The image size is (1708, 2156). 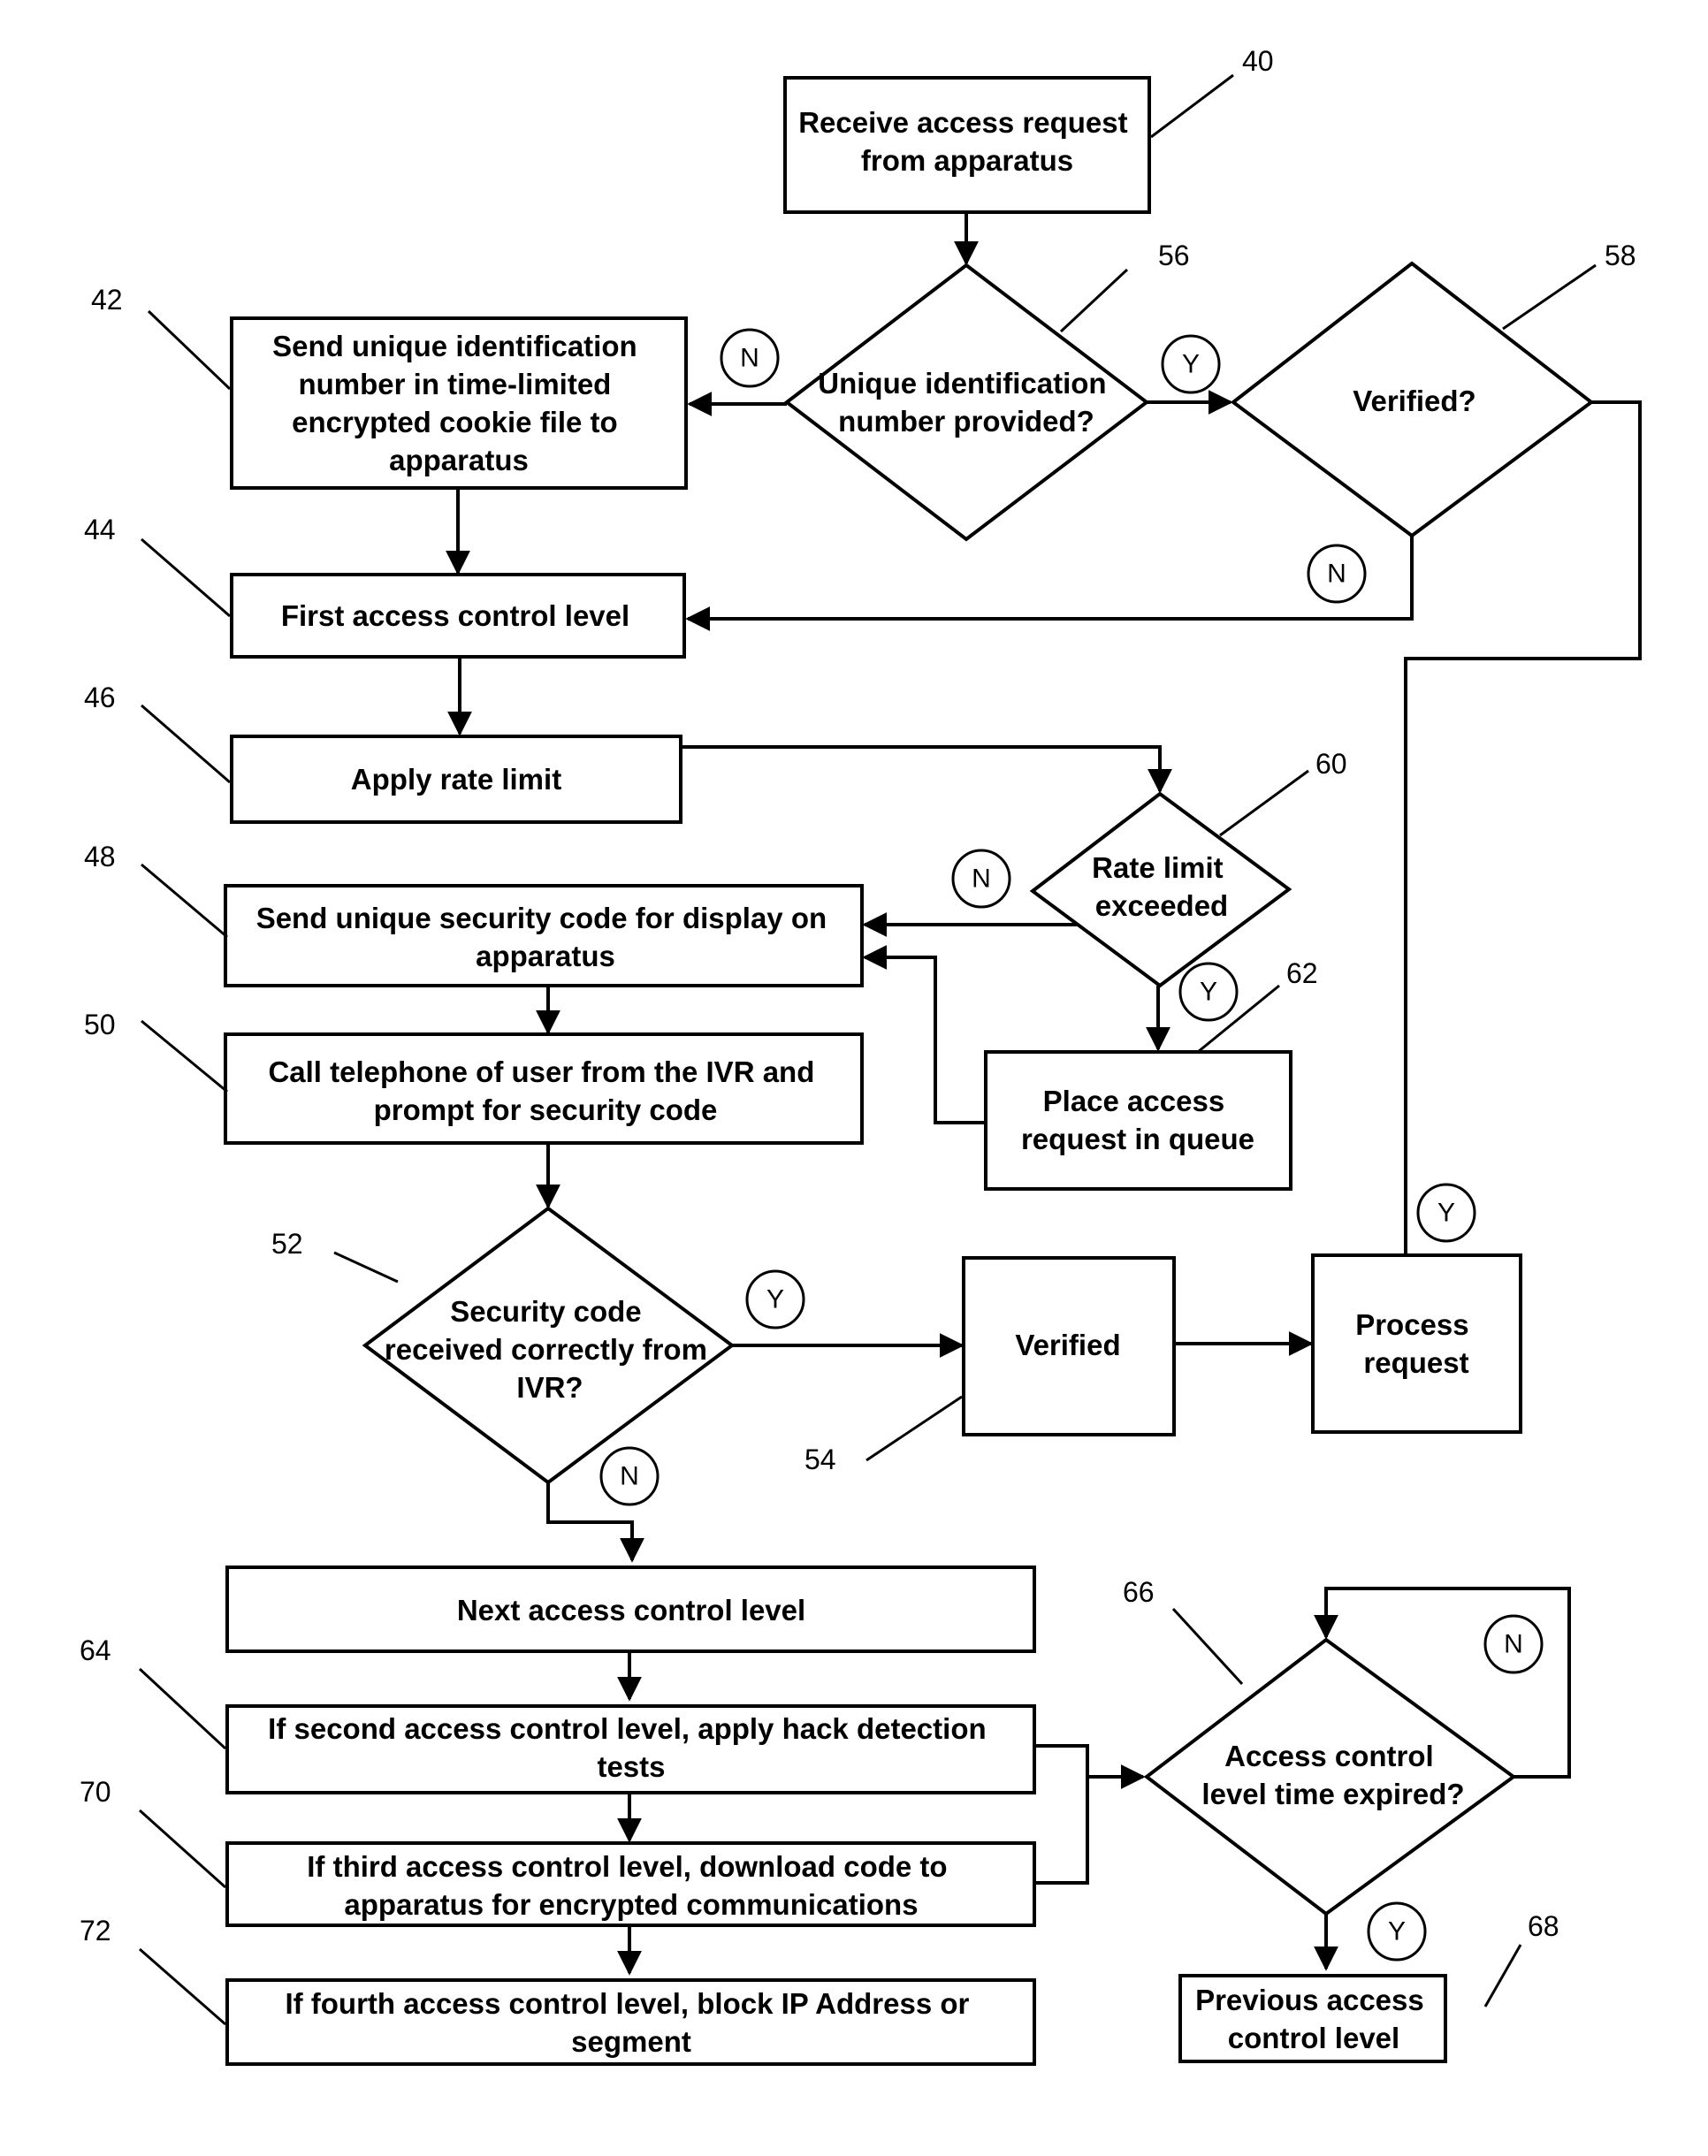 I want to click on ref-72: 72, so click(x=95, y=1930).